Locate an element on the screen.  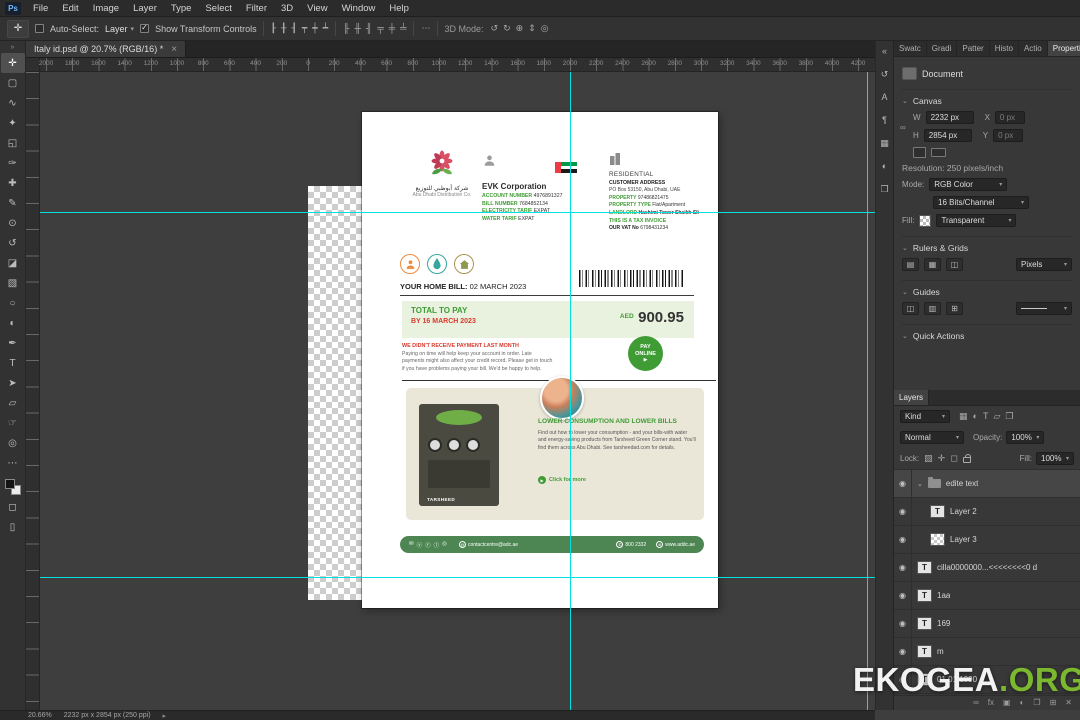
distribute-2-icon: ╢ is located at coordinates (369, 28).